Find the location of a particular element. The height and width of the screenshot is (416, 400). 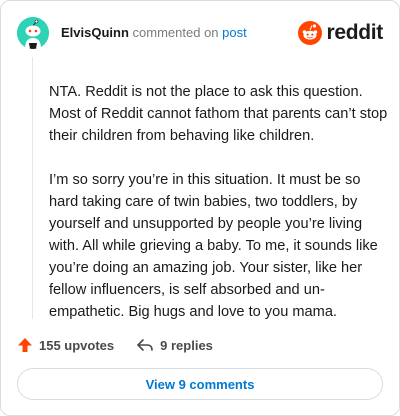

reply-button: 9 replies is located at coordinates (174, 345).